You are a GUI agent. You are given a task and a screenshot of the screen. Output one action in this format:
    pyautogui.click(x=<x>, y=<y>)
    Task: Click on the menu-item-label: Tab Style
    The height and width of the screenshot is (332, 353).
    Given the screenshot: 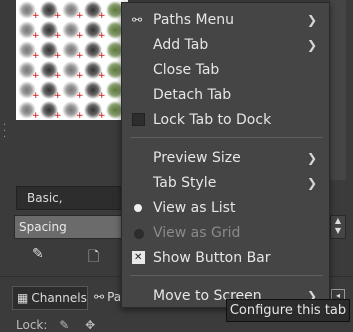 What is the action you would take?
    pyautogui.click(x=185, y=183)
    